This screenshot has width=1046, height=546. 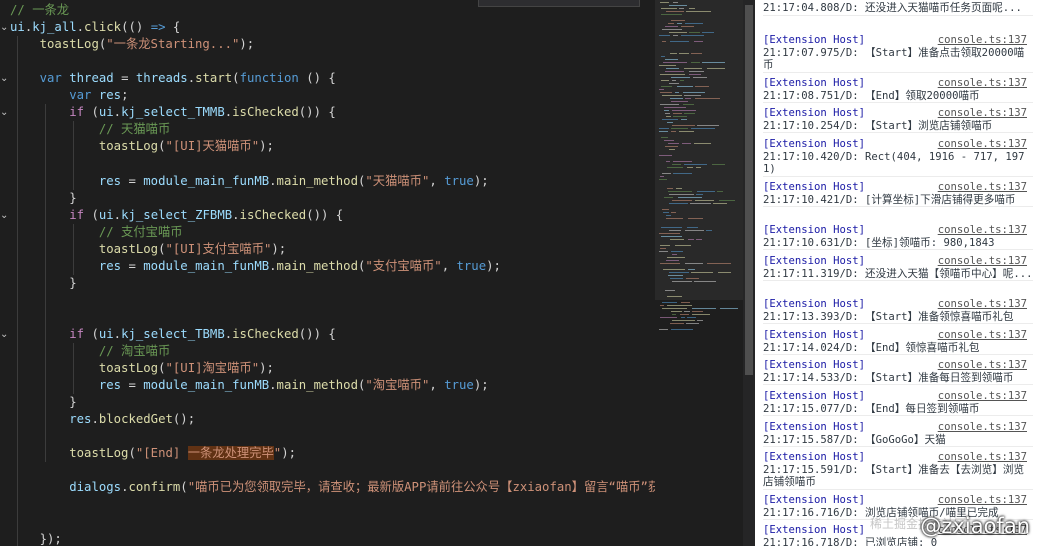 What do you see at coordinates (871, 408) in the screenshot?
I see `console-entry-message: 21:17:15.077/D: 【End】每日签到领喵币` at bounding box center [871, 408].